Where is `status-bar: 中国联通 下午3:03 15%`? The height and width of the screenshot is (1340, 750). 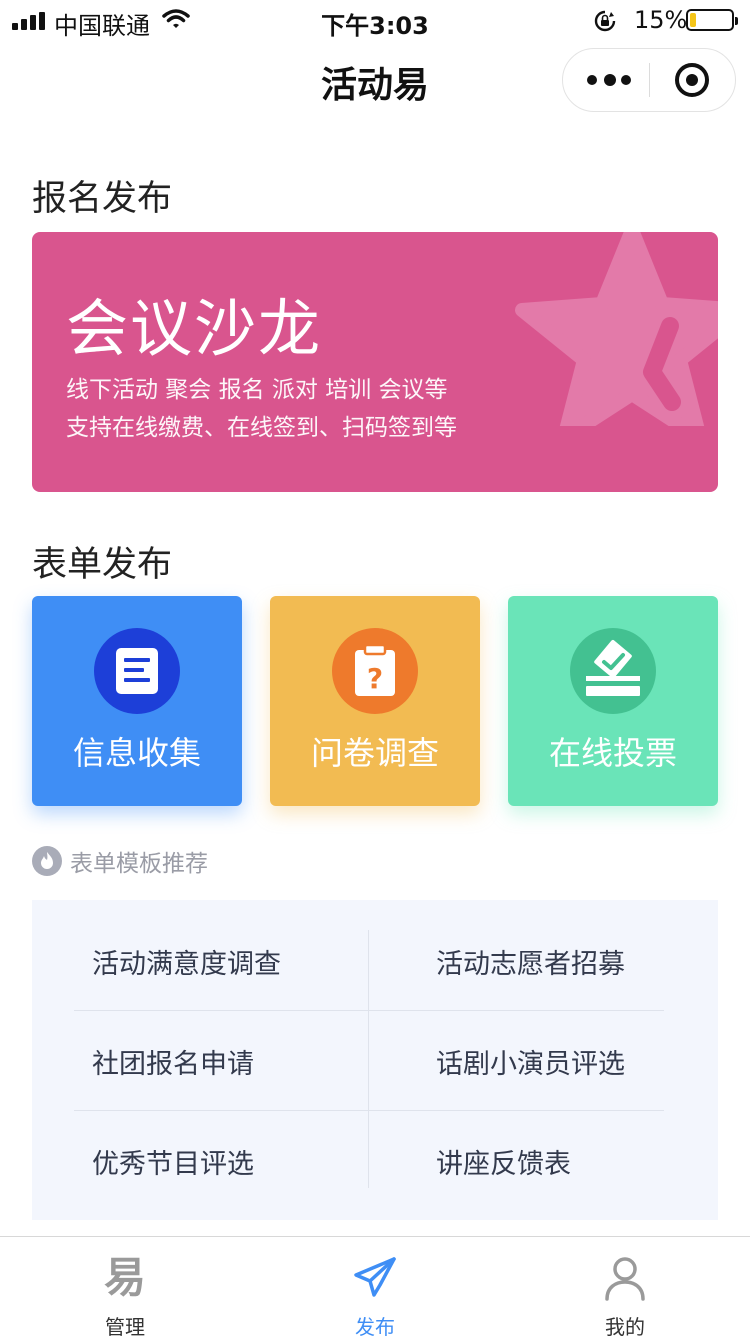
status-bar: 中国联通 下午3:03 15% is located at coordinates (375, 20).